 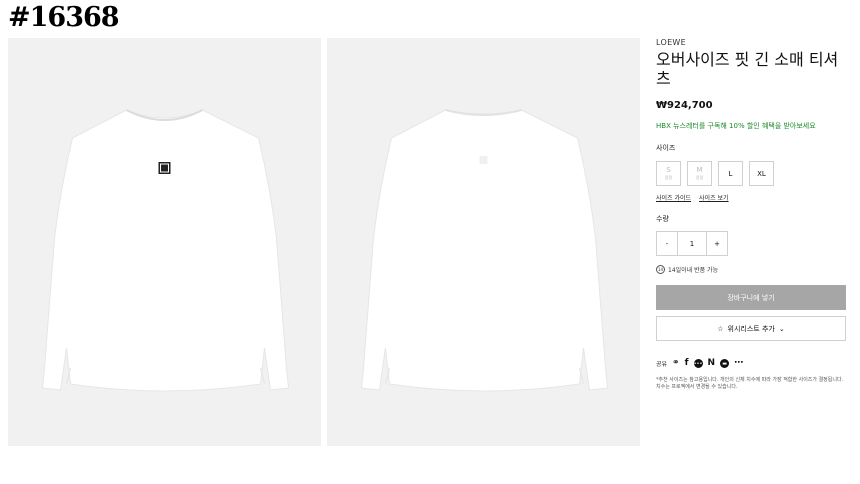 I want to click on add-to-cart-button: 장바구니에 넣기, so click(x=751, y=297).